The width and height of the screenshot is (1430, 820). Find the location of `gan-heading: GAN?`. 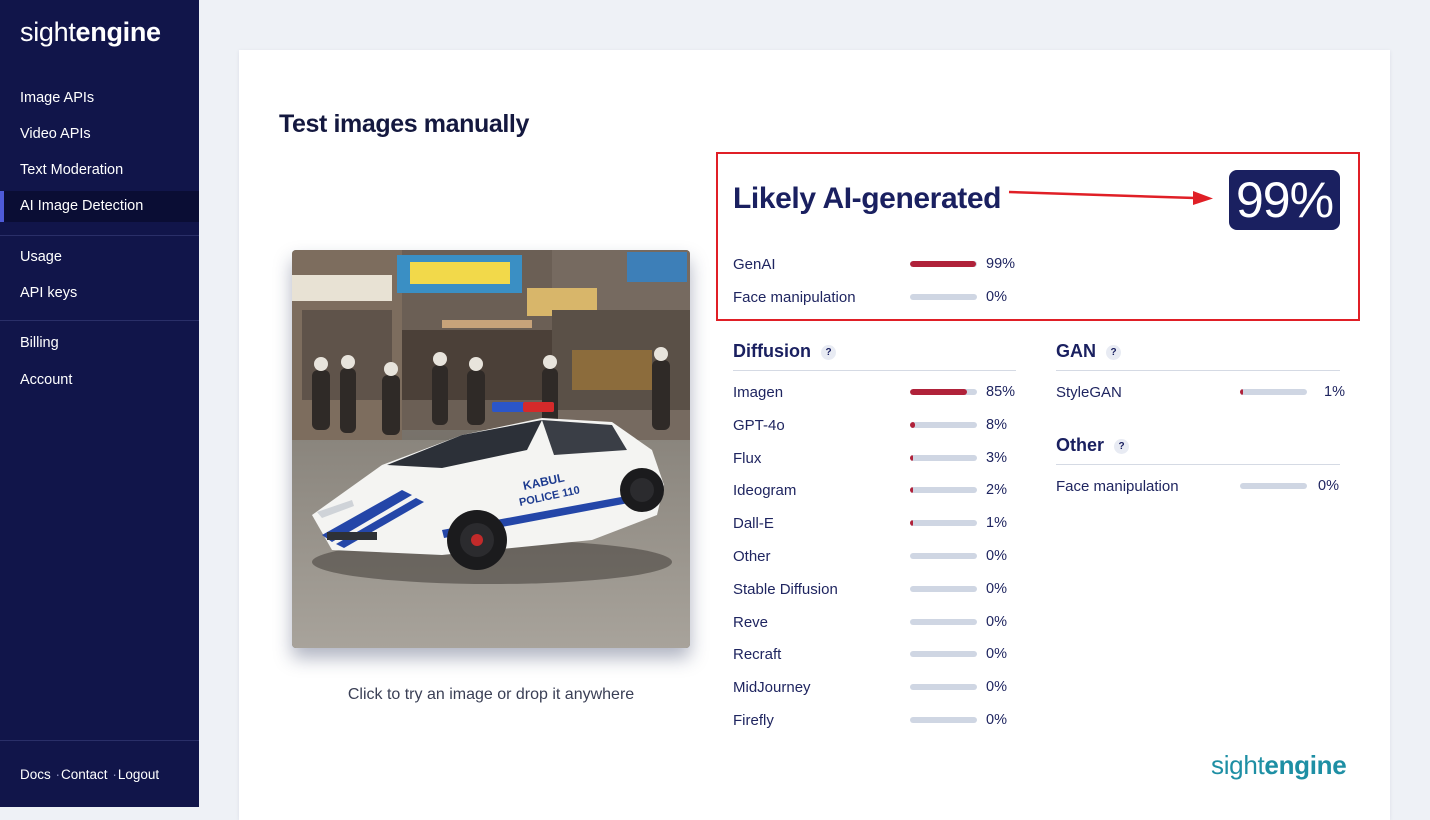

gan-heading: GAN? is located at coordinates (1088, 351).